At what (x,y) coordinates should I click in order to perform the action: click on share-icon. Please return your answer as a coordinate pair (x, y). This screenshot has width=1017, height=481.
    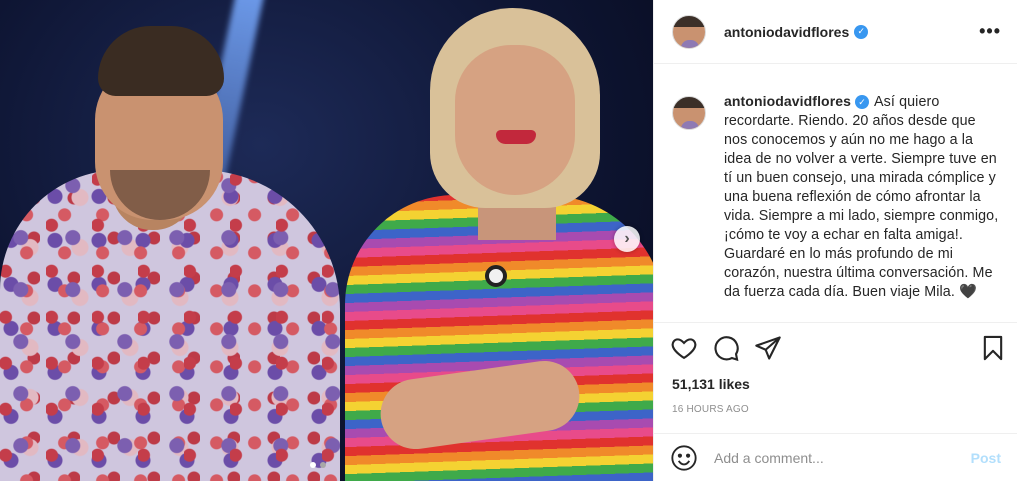
    Looking at the image, I should click on (768, 348).